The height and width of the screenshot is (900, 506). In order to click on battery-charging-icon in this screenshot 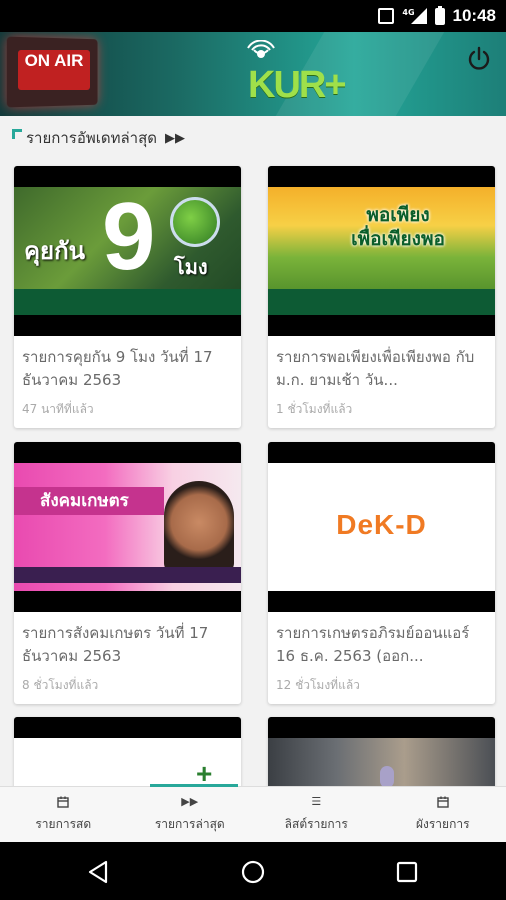, I will do `click(439, 15)`.